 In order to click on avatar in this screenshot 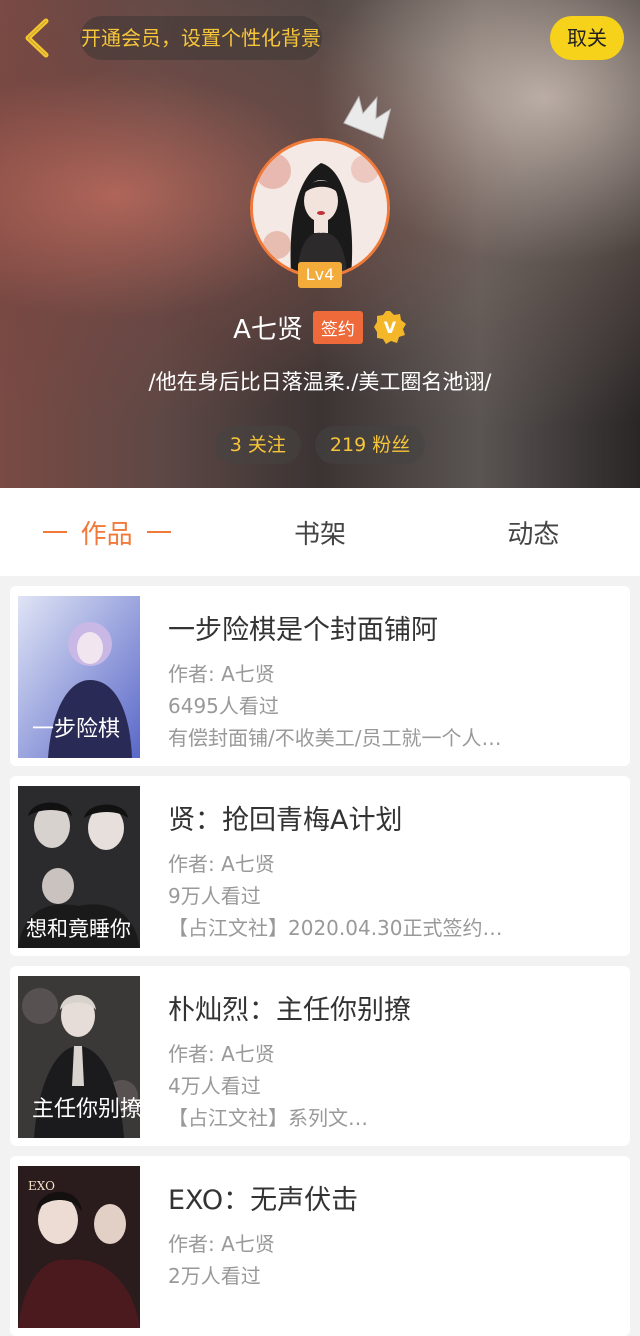, I will do `click(320, 208)`.